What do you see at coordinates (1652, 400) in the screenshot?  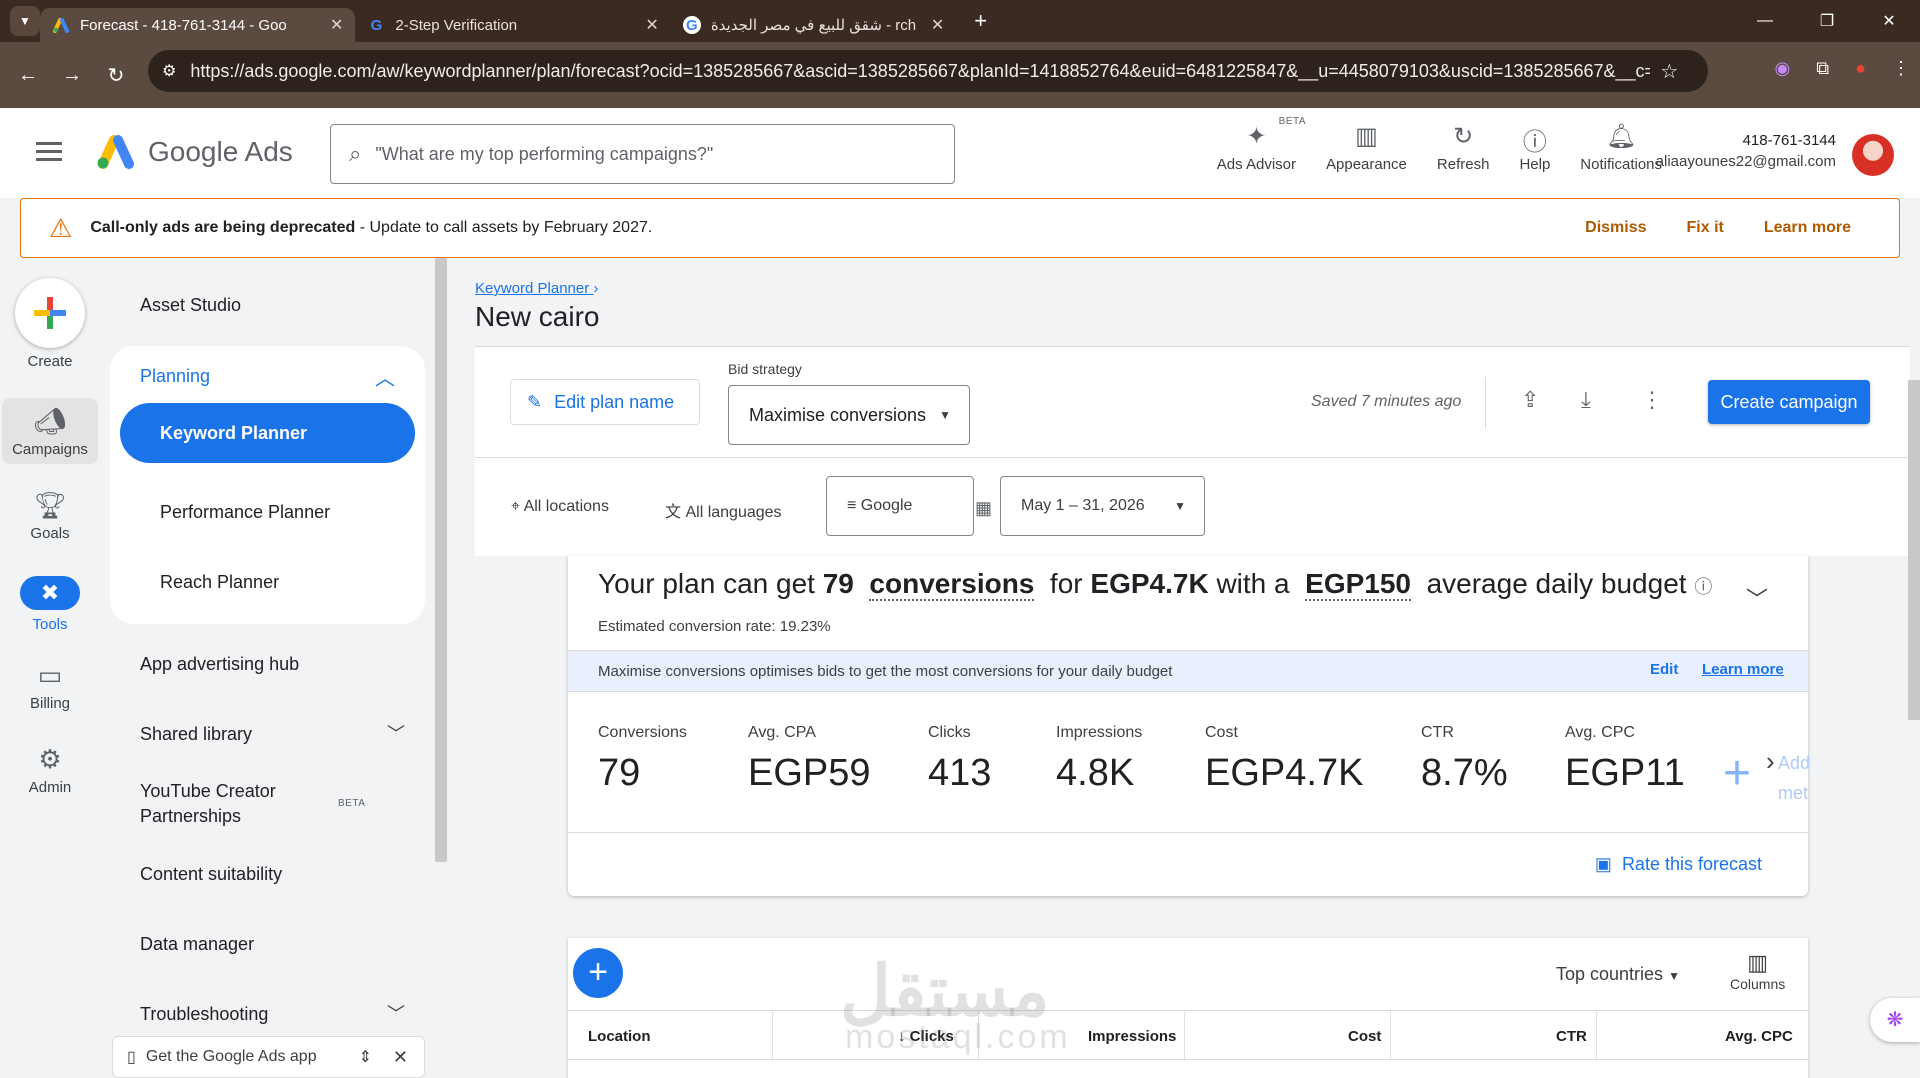 I see `more-options-icon: ⋮` at bounding box center [1652, 400].